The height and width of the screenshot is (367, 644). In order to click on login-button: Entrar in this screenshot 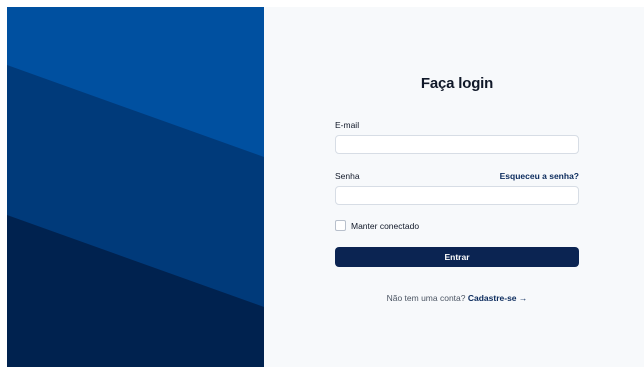, I will do `click(457, 257)`.